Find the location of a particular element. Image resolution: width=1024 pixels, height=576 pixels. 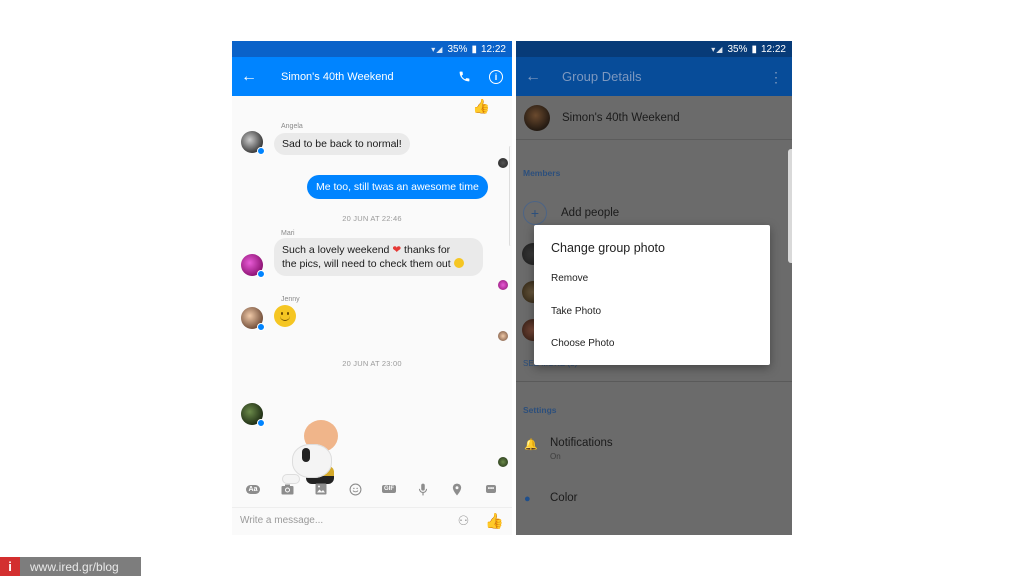

watermark: i www.ired.gr/blog is located at coordinates (70, 566).